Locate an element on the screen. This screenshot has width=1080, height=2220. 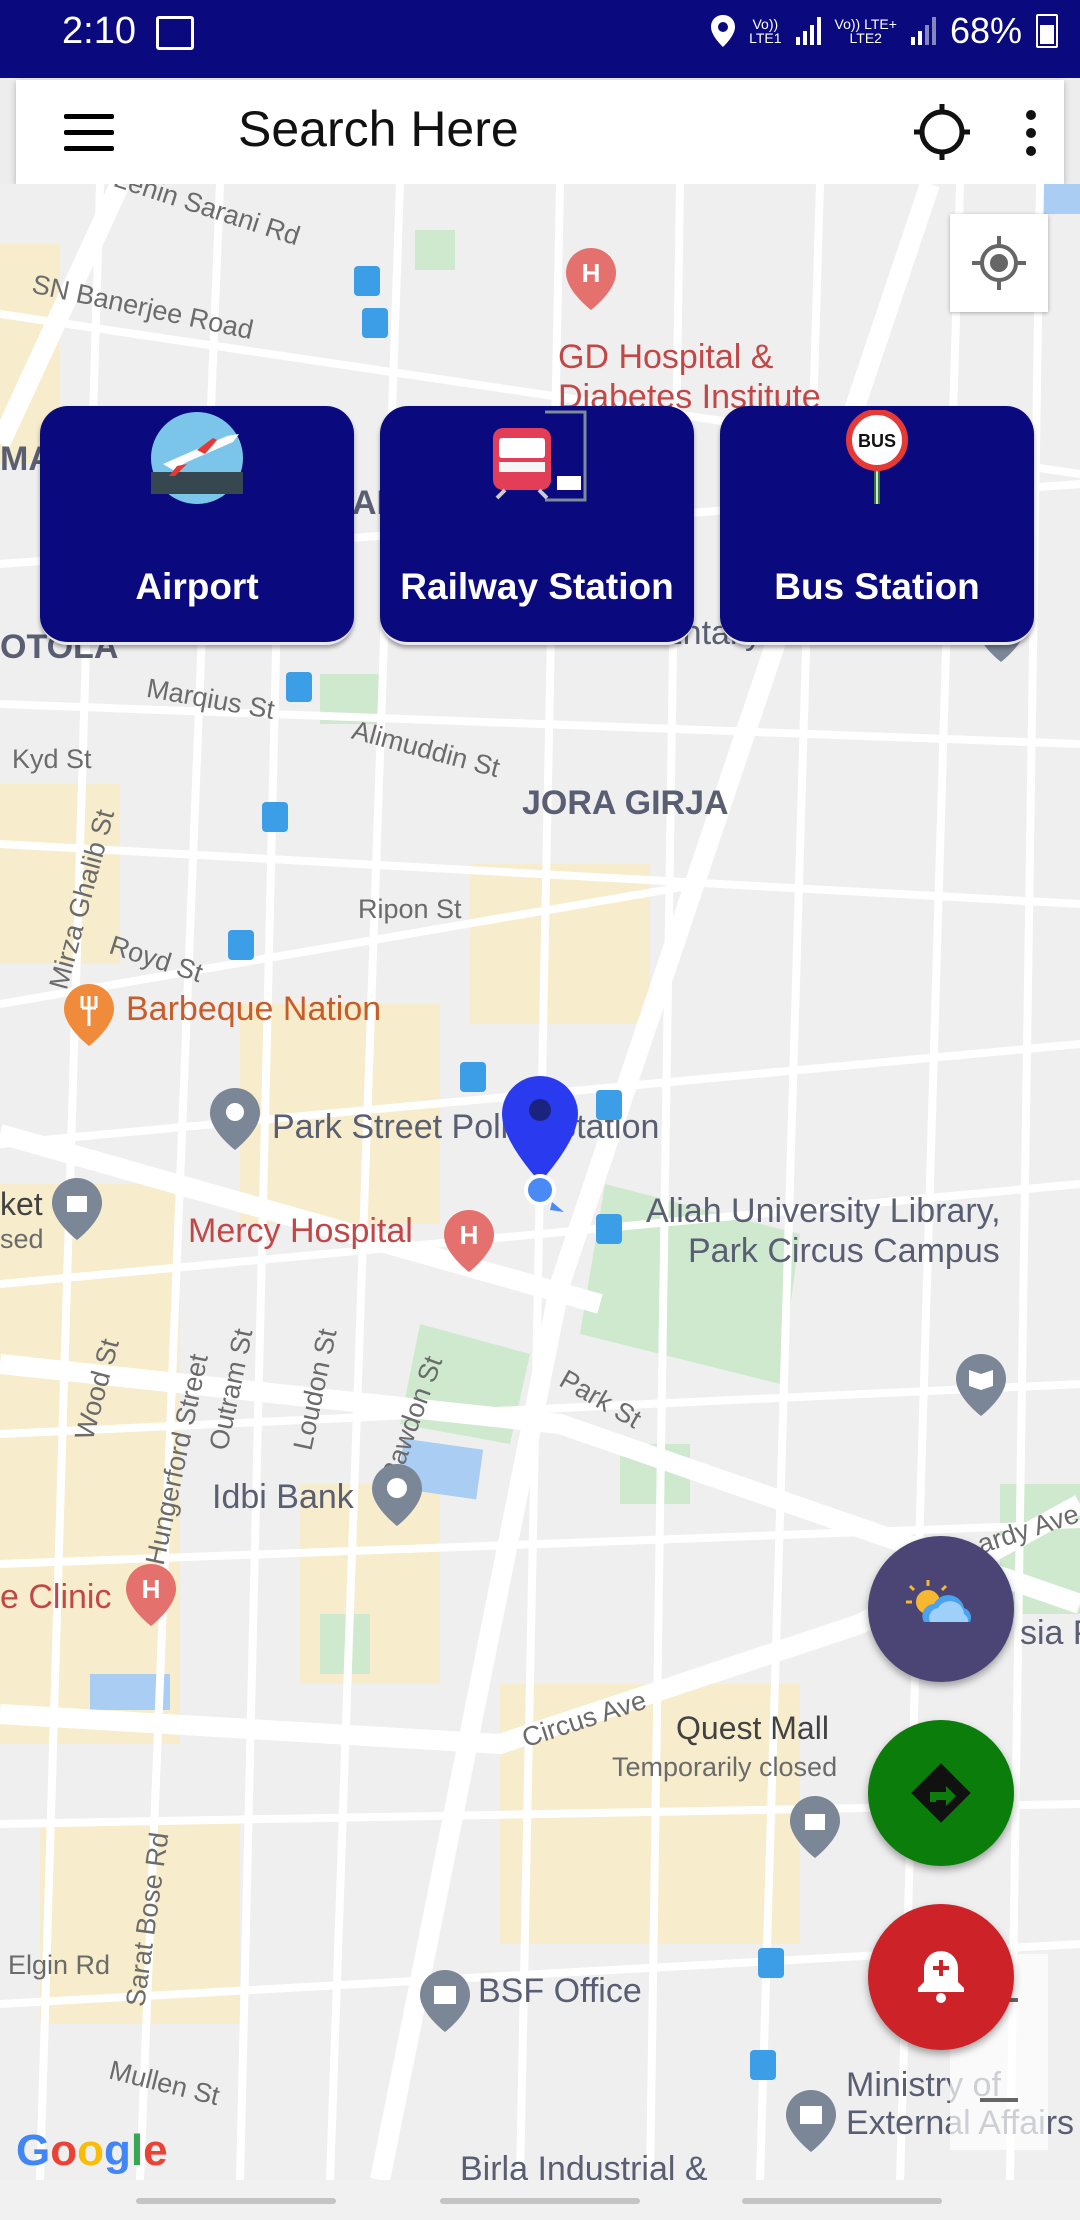
crosshair-icon is located at coordinates (942, 132).